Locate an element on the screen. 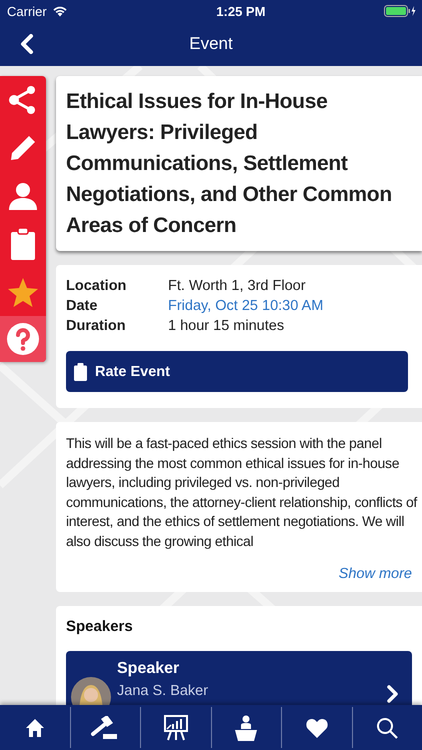  detail-label: Date is located at coordinates (82, 306).